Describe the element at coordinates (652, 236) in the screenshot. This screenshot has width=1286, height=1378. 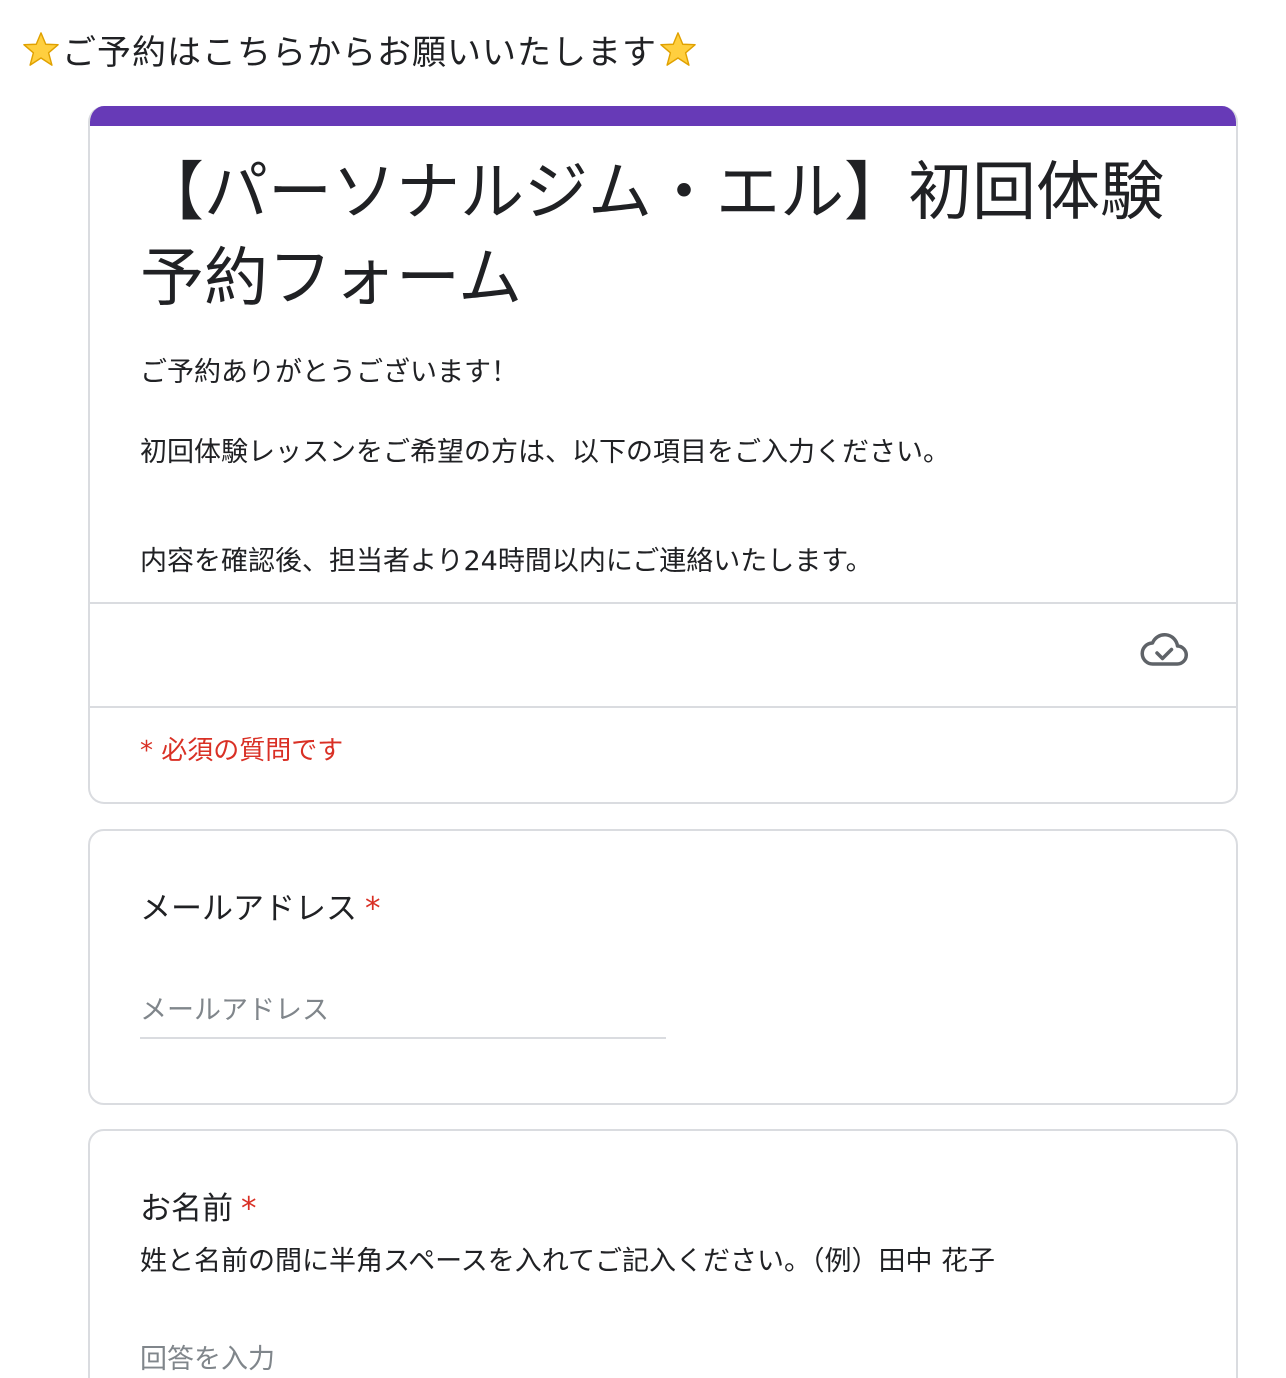
I see `form-title: 【パーソナルジム・エル】初回体験予約フォーム` at that location.